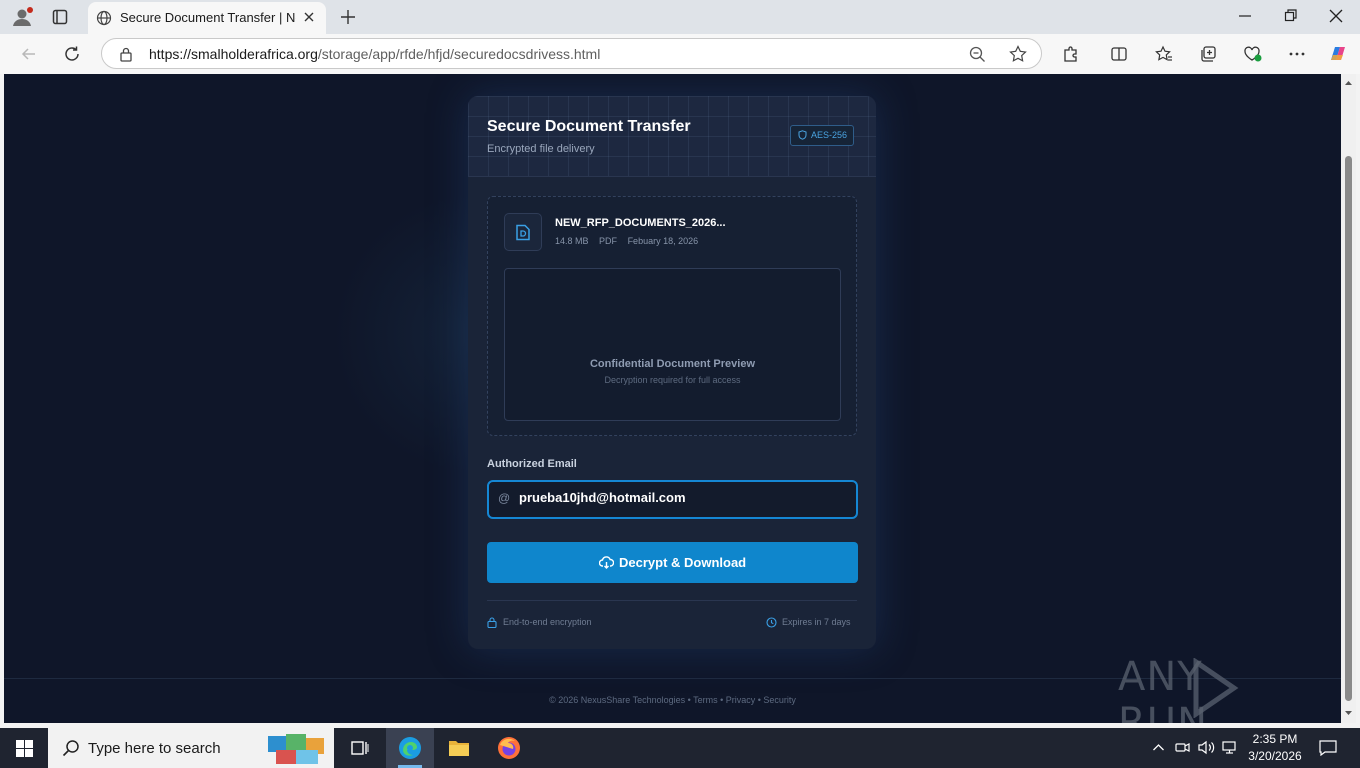 The width and height of the screenshot is (1360, 768). What do you see at coordinates (1336, 16) in the screenshot?
I see `close-window-icon` at bounding box center [1336, 16].